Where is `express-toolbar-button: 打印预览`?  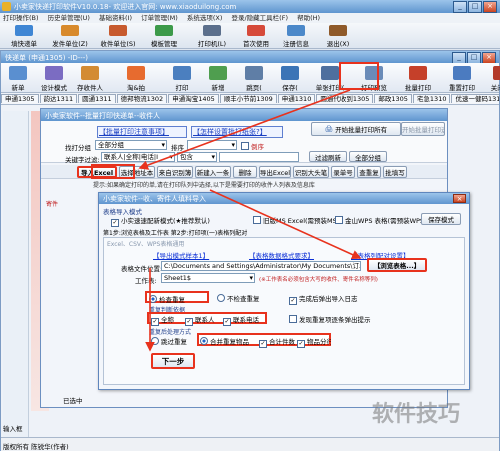 express-toolbar-button: 打印预览 is located at coordinates (374, 78).